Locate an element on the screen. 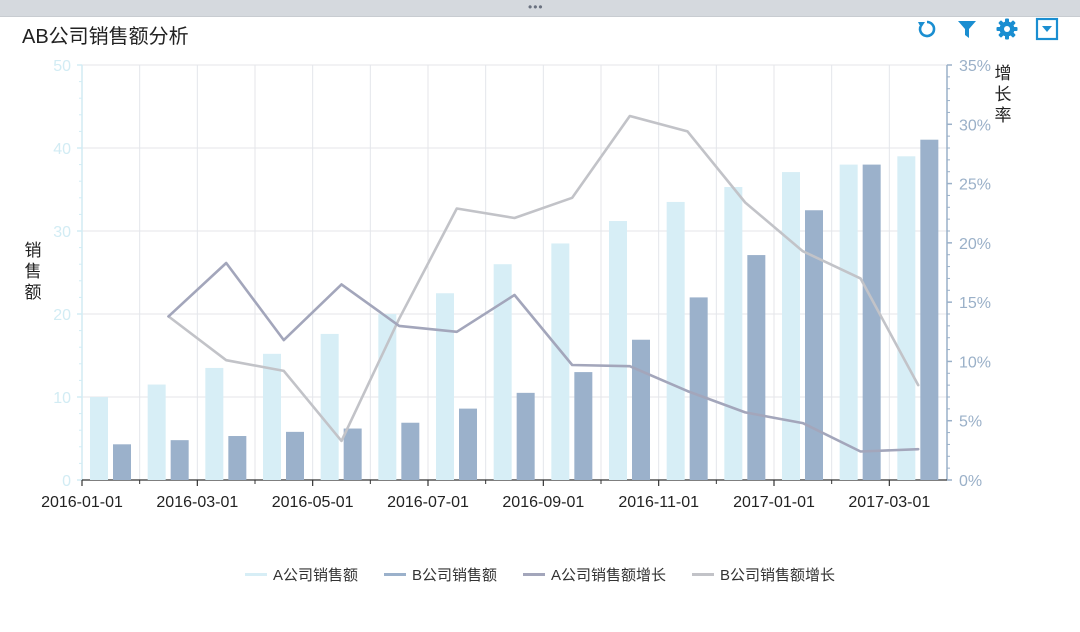  legend-label-a-growth: A公司销售额增长 is located at coordinates (609, 575).